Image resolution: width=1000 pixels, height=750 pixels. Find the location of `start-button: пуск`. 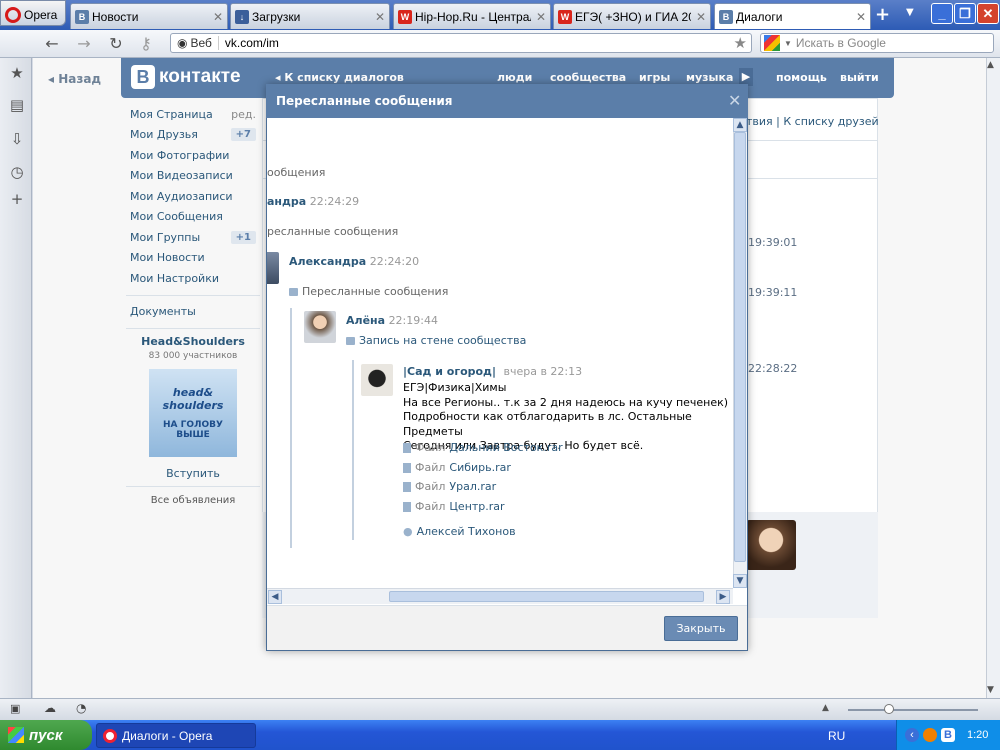

start-button: пуск is located at coordinates (46, 735).